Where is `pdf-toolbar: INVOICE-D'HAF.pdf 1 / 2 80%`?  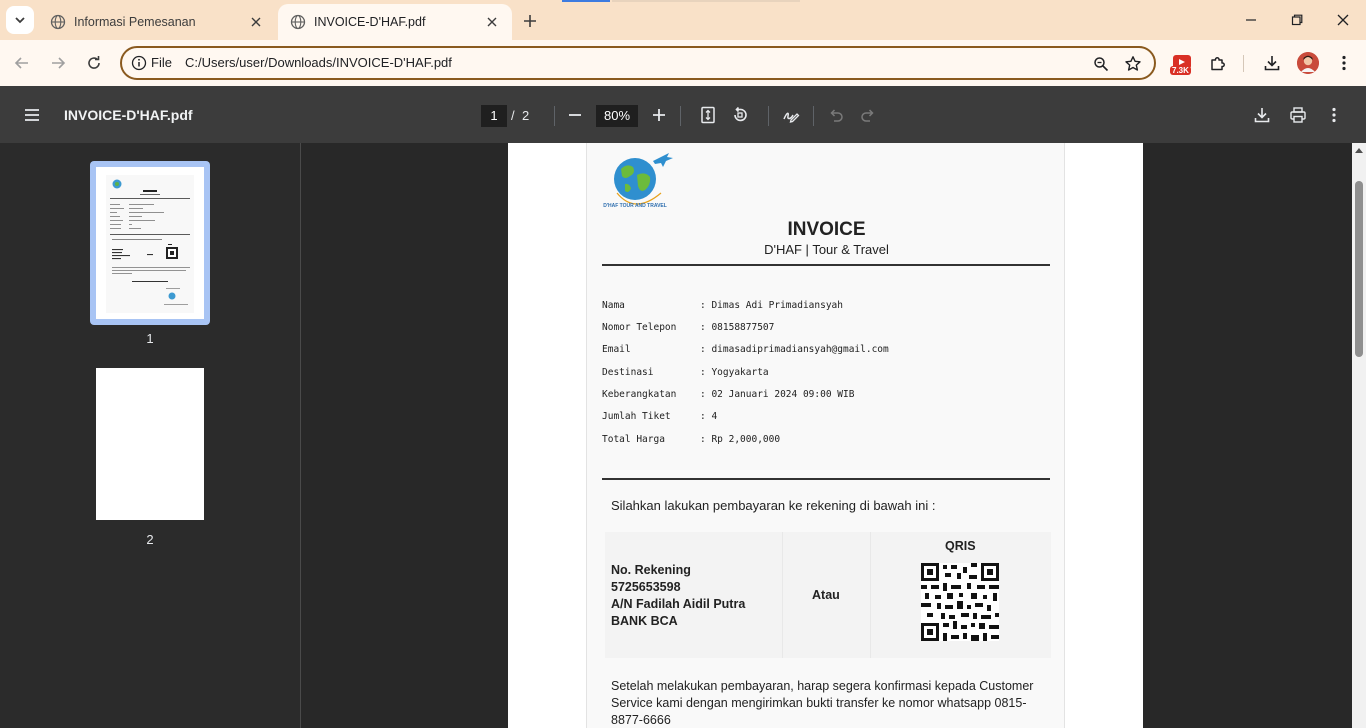
pdf-toolbar: INVOICE-D'HAF.pdf 1 / 2 80% is located at coordinates (683, 114).